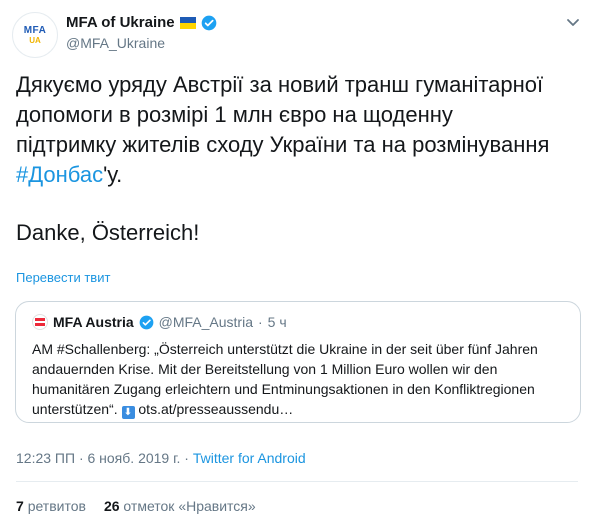 The width and height of the screenshot is (594, 530). I want to click on retweets-label: ретвитов, so click(56, 506).